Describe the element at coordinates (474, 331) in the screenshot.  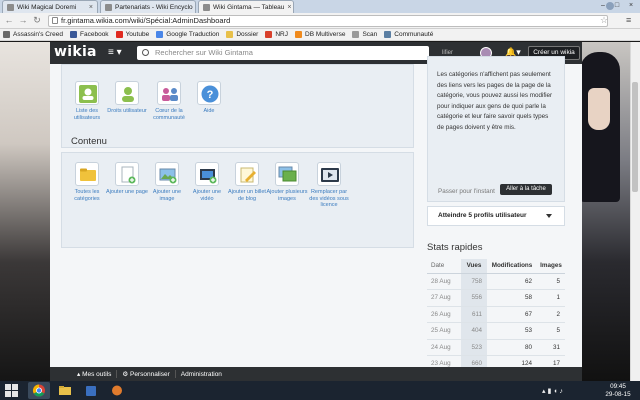
I see `views-cell: 404` at that location.